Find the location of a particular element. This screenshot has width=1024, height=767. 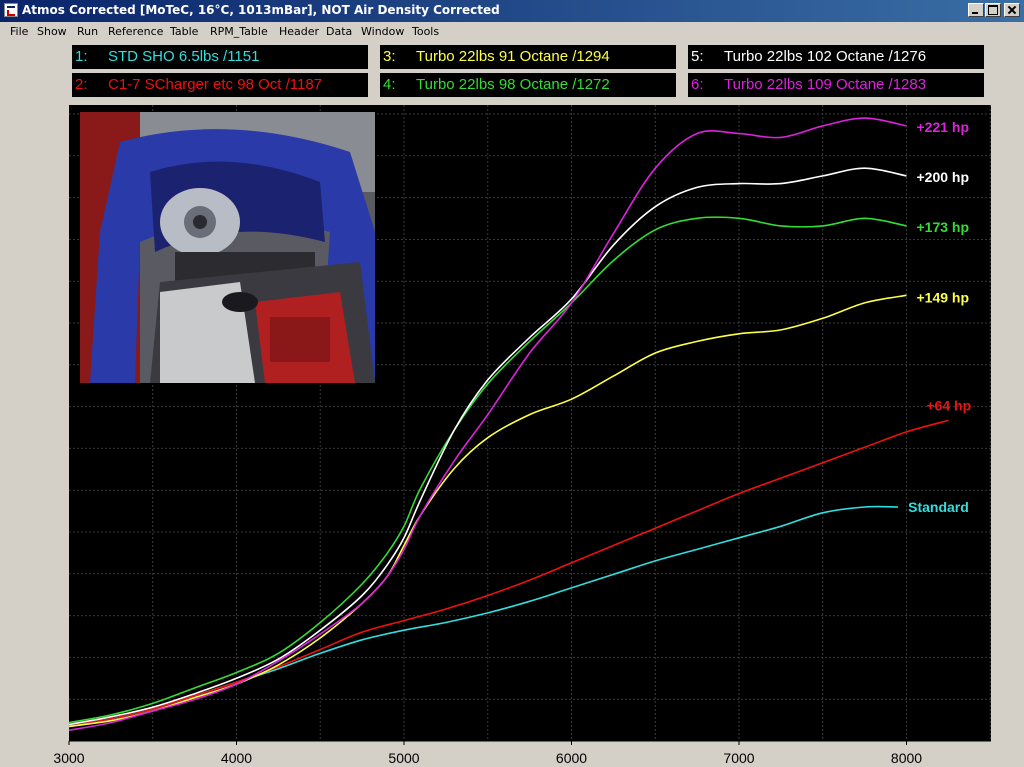

x-tick-label: 6000 is located at coordinates (571, 758).